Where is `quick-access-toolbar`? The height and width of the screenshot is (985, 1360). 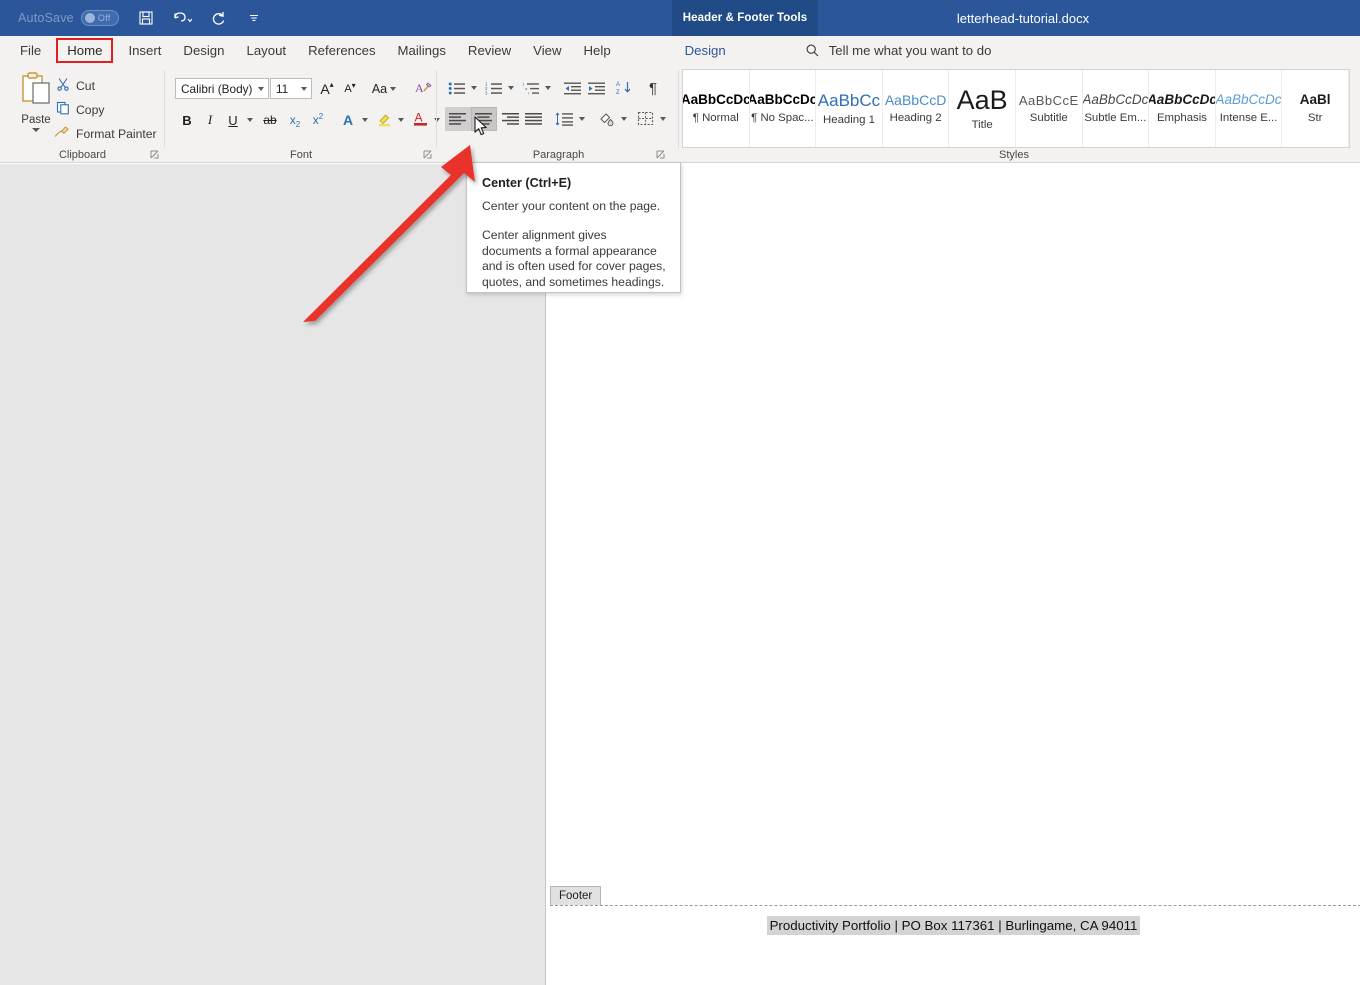 quick-access-toolbar is located at coordinates (200, 18).